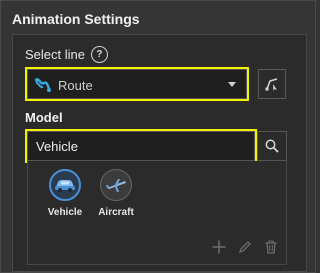 The image size is (320, 273). What do you see at coordinates (44, 117) in the screenshot?
I see `model-label: Model` at bounding box center [44, 117].